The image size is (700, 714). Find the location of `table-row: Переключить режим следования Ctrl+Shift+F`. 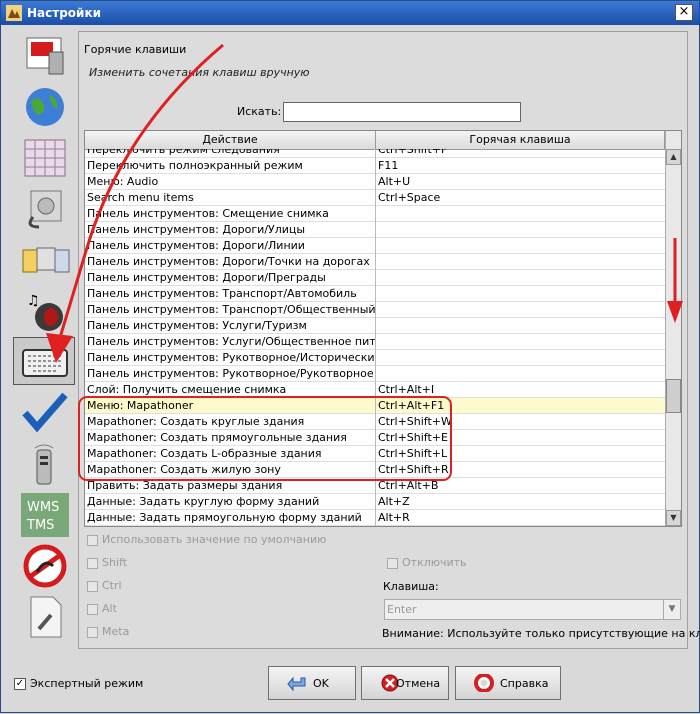

table-row: Переключить режим следования Ctrl+Shift+F is located at coordinates (375, 153).